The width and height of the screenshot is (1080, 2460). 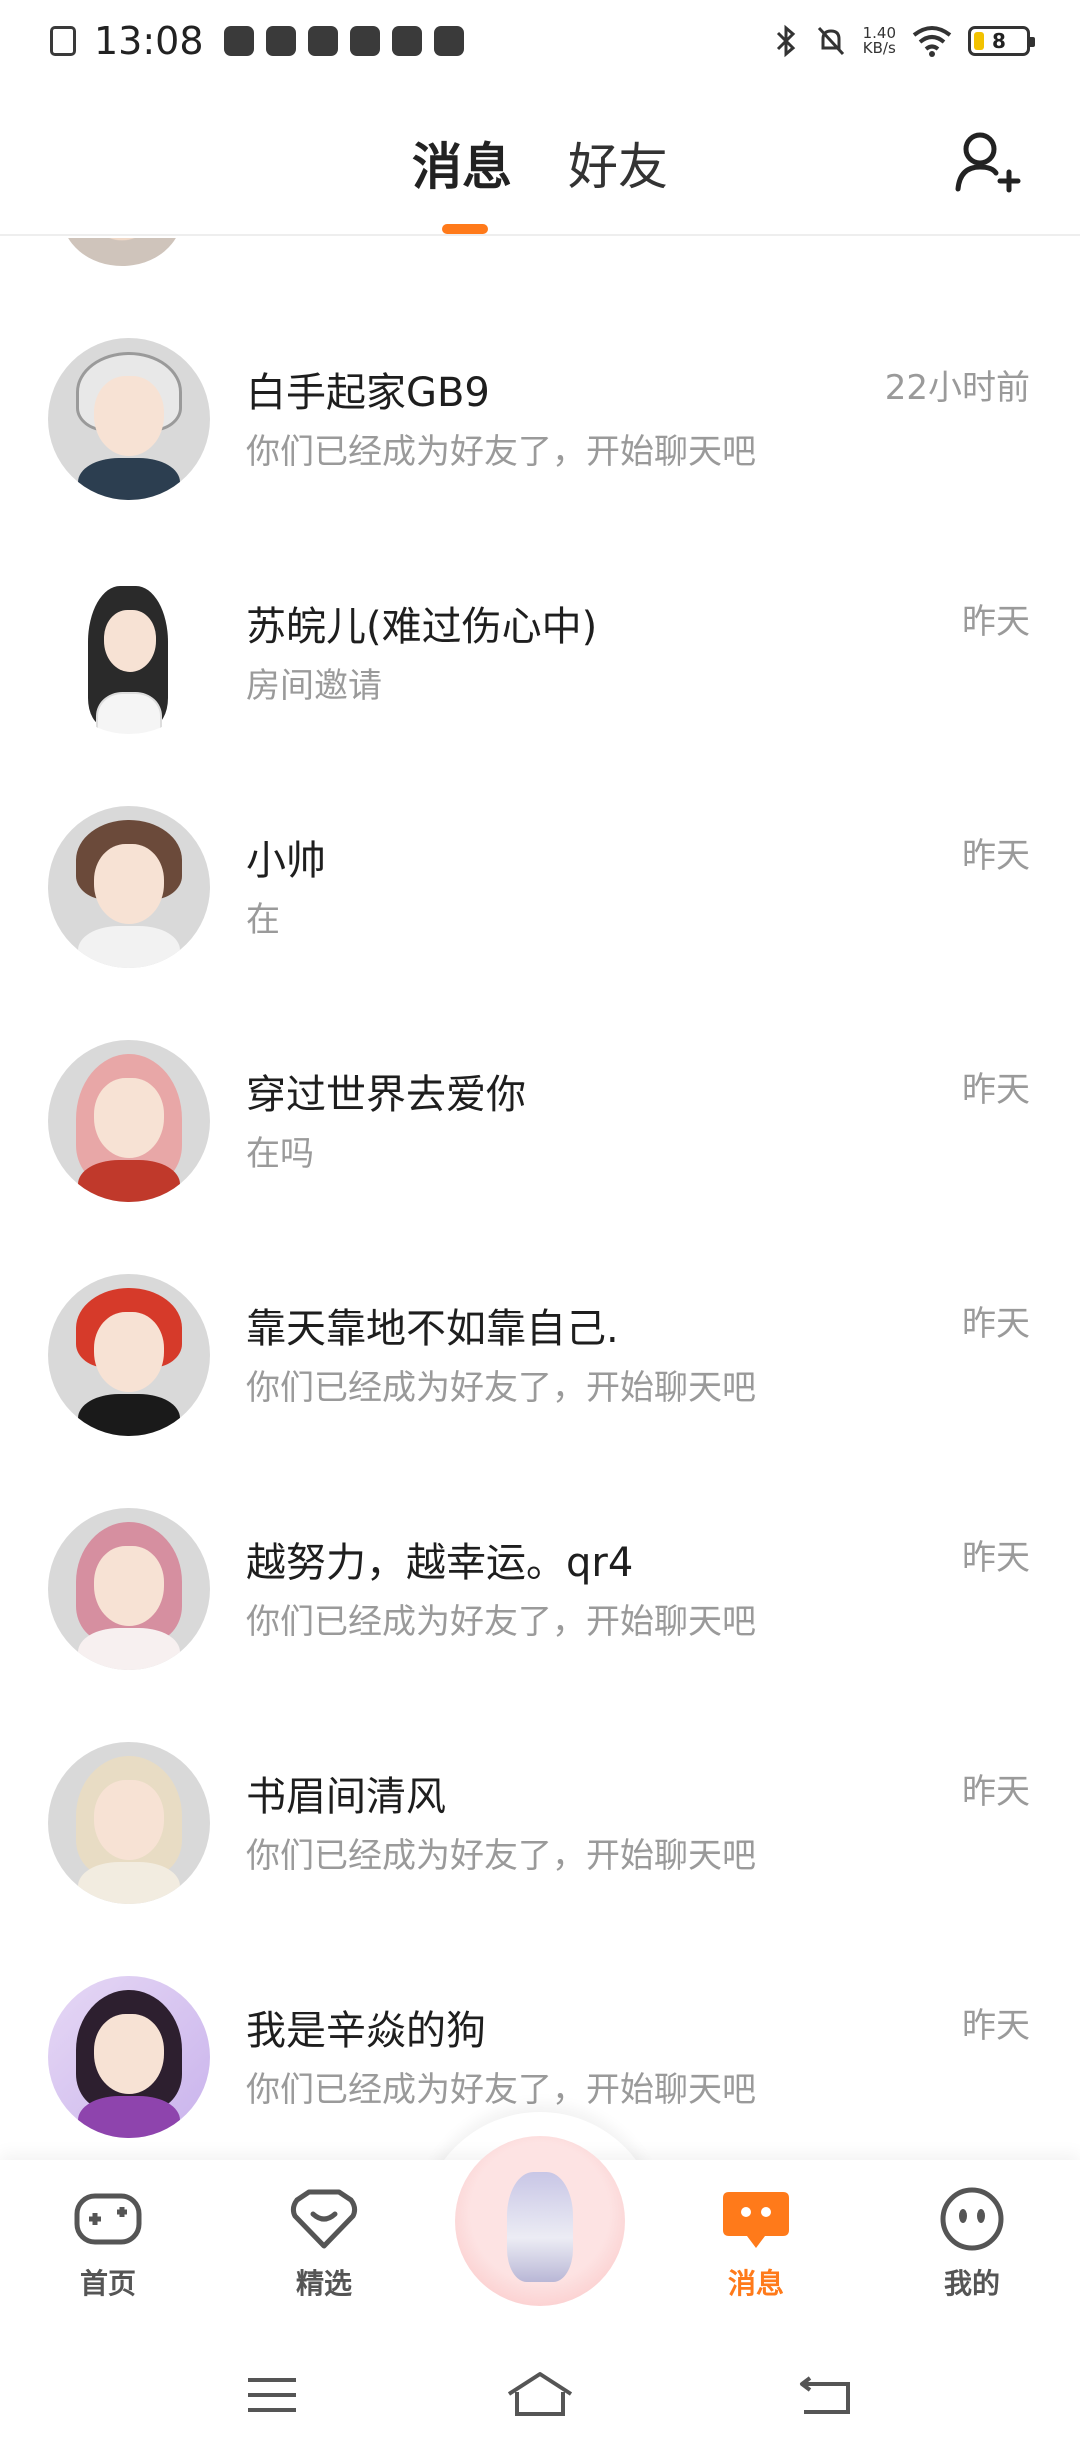 What do you see at coordinates (879, 40) in the screenshot?
I see `network-speed: 1.40 KB/s` at bounding box center [879, 40].